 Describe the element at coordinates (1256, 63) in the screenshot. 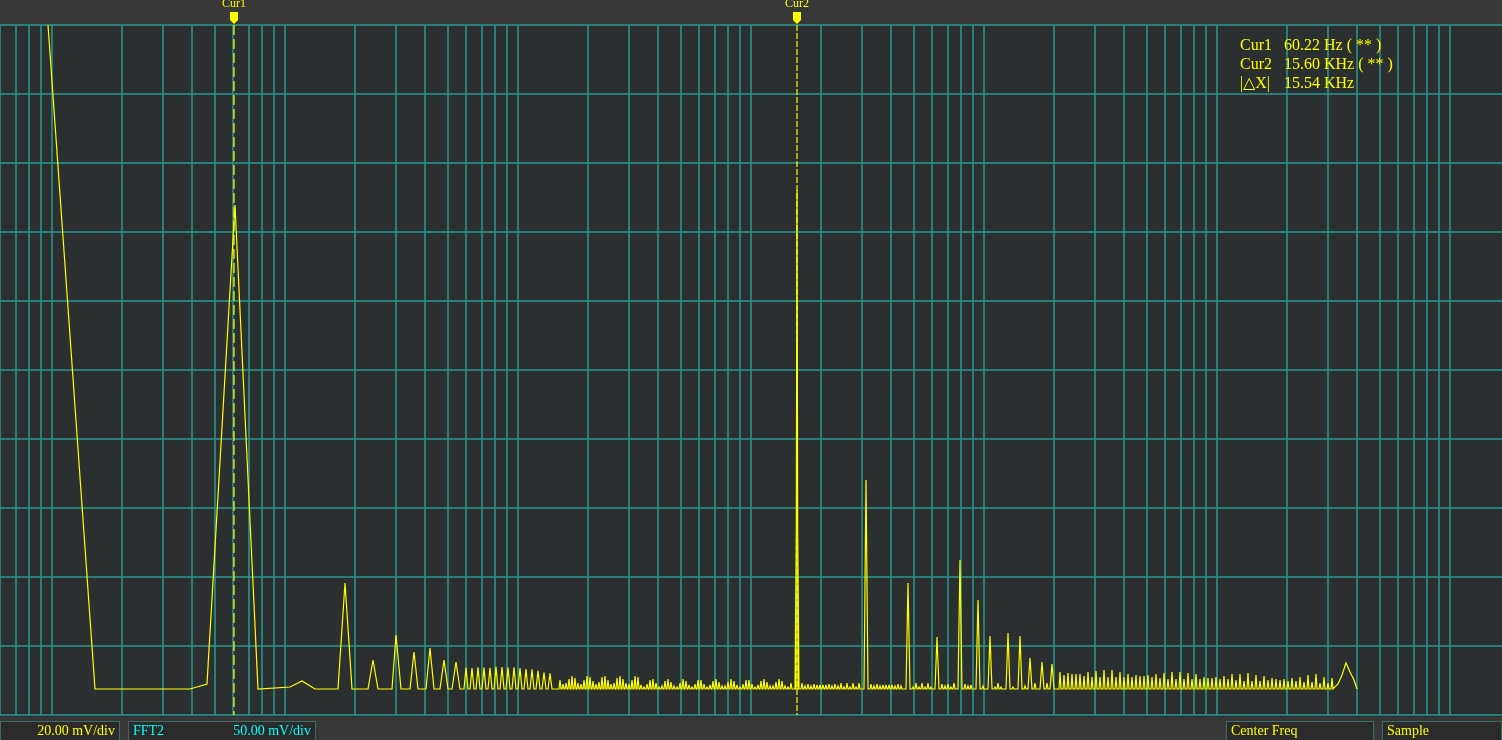

I see `readout-label: Cur2` at that location.